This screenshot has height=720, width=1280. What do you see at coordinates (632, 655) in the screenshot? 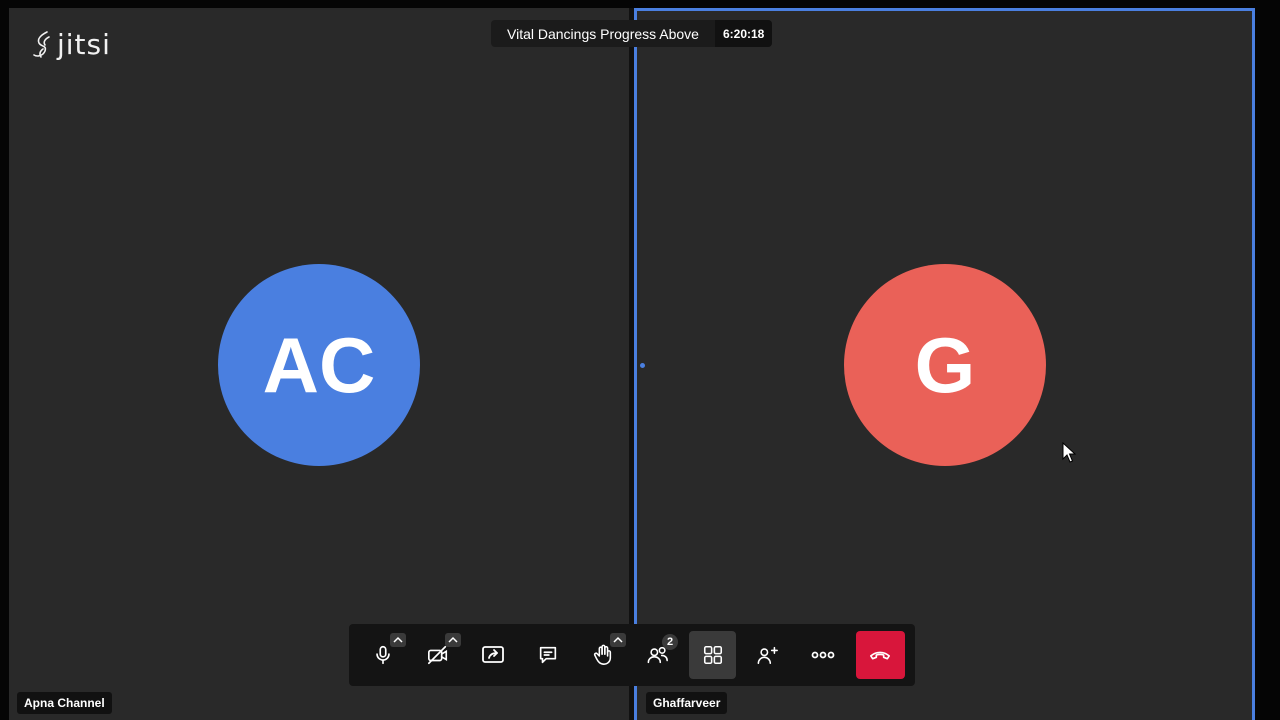
I see `meeting-toolbar: 2` at bounding box center [632, 655].